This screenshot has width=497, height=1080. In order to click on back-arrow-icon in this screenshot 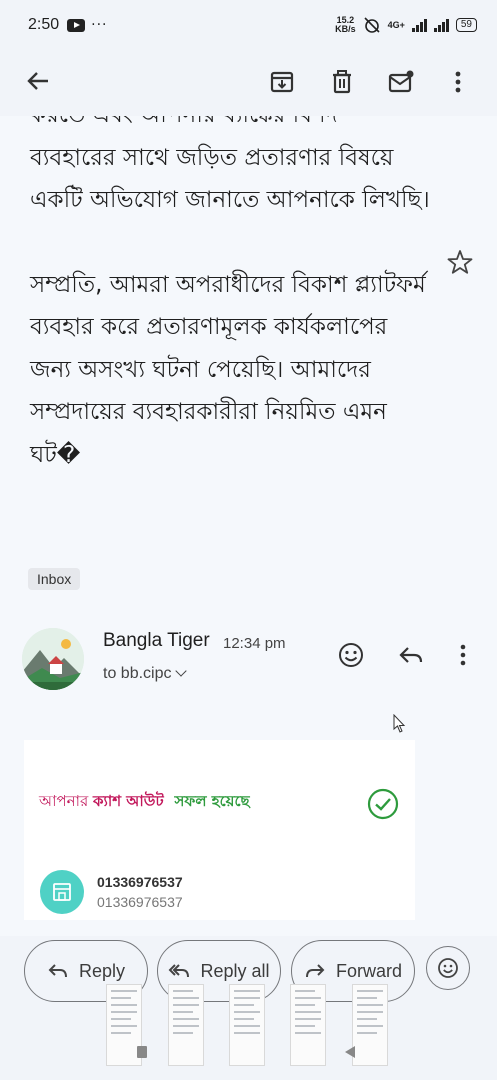, I will do `click(39, 81)`.